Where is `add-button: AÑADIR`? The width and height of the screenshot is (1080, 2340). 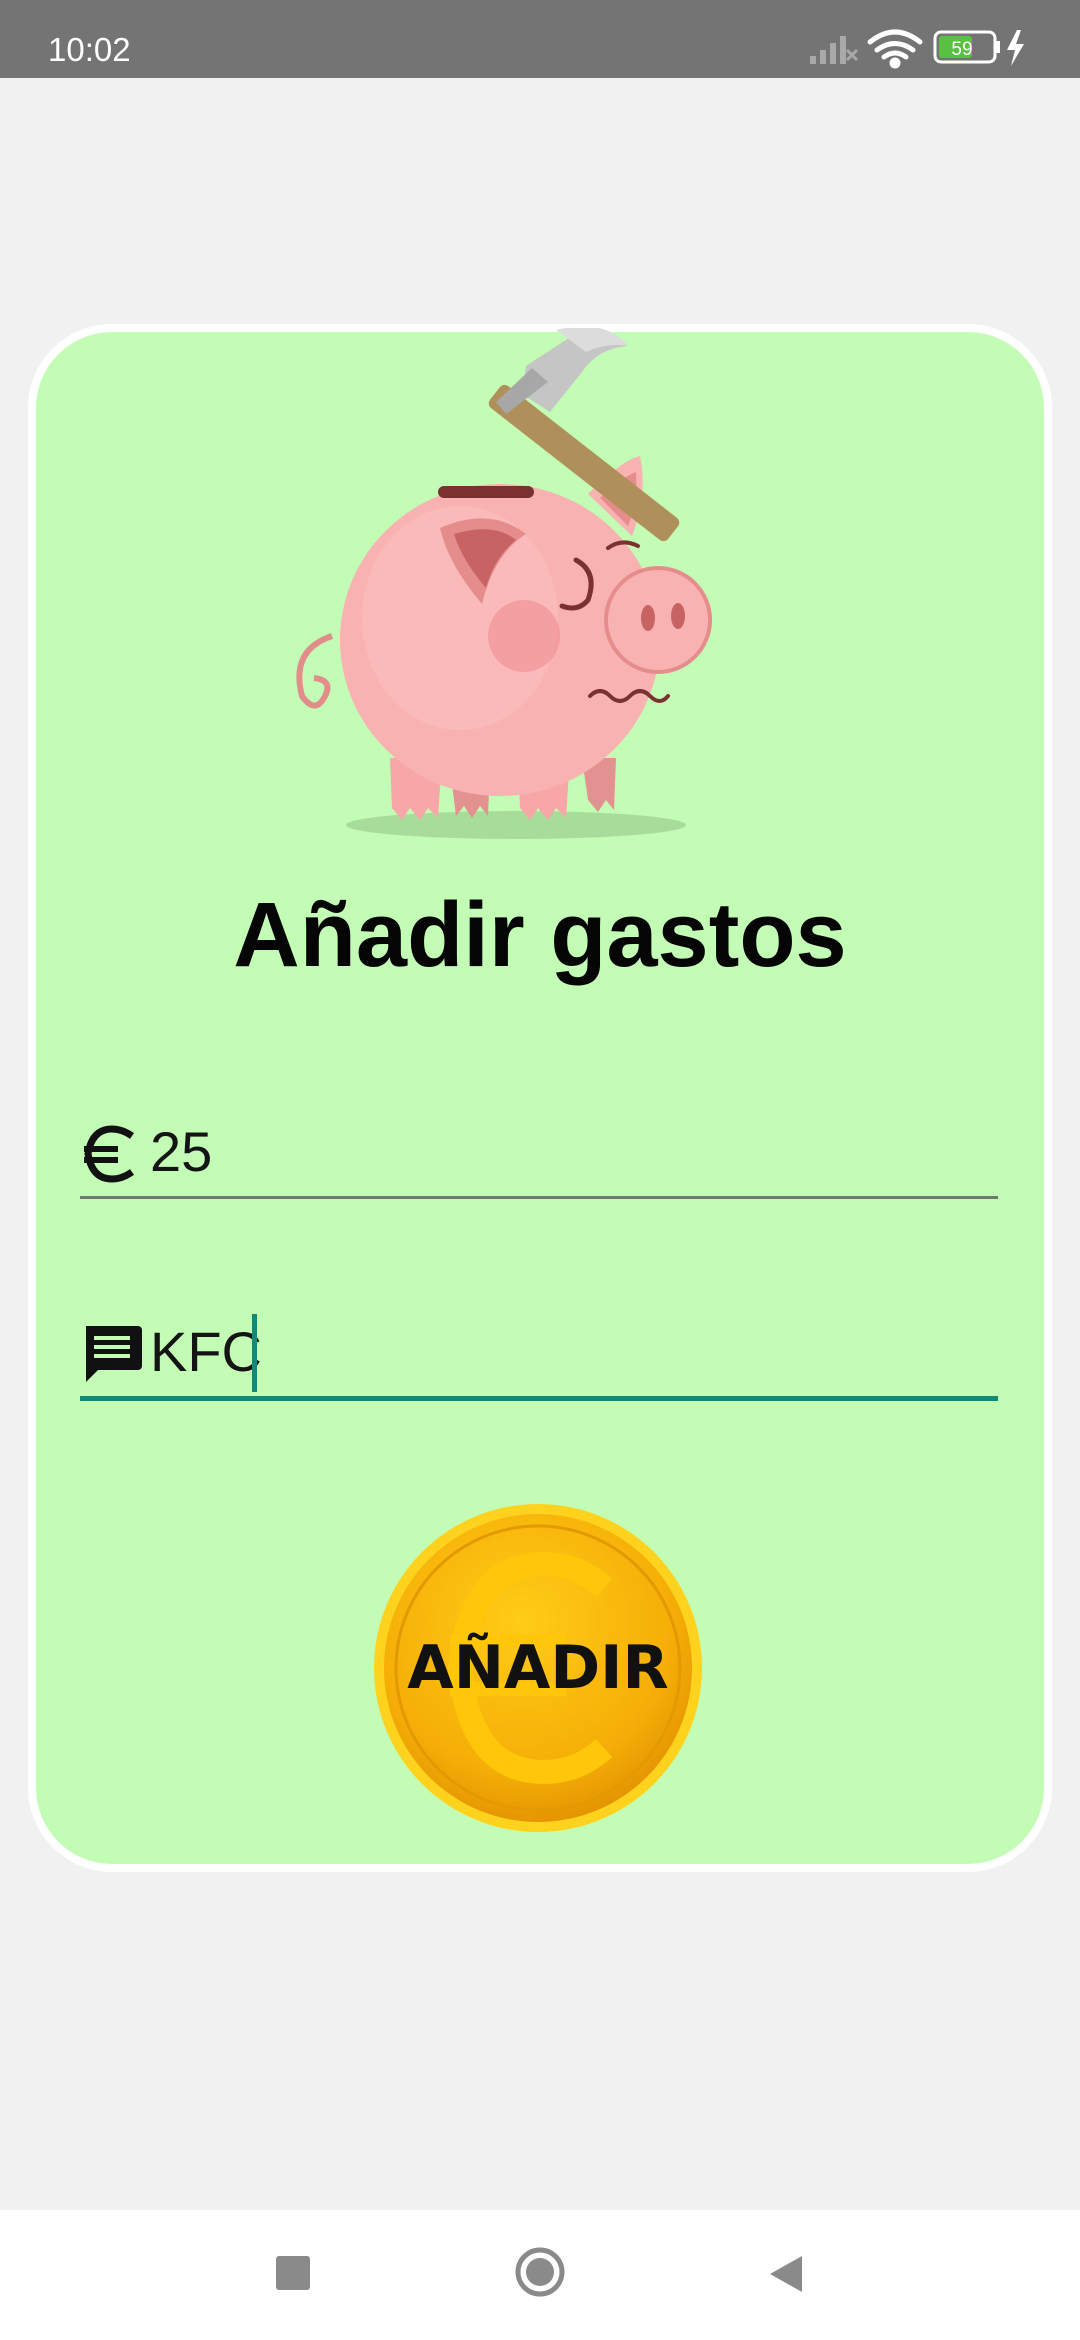 add-button: AÑADIR is located at coordinates (538, 1668).